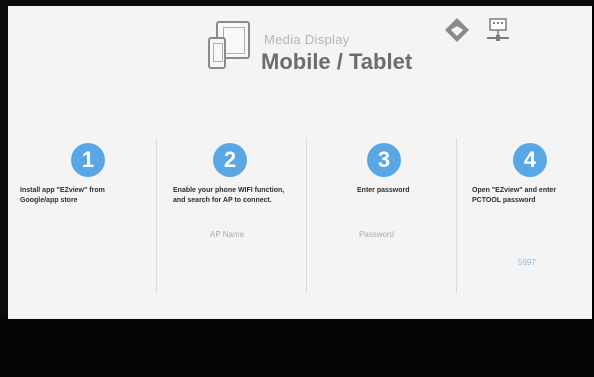  What do you see at coordinates (514, 195) in the screenshot?
I see `step-4-text: Open "EZview" and enter PCTOOL password` at bounding box center [514, 195].